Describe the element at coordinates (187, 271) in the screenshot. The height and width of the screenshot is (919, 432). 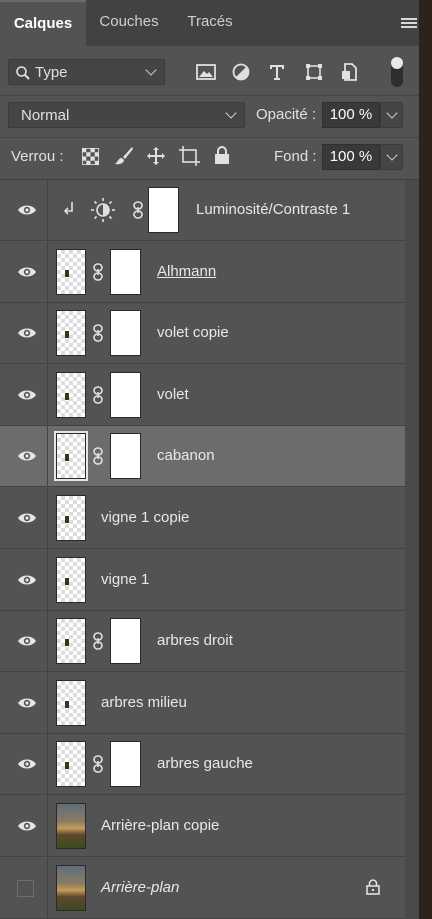
I see `layer-name: Alhmann` at that location.